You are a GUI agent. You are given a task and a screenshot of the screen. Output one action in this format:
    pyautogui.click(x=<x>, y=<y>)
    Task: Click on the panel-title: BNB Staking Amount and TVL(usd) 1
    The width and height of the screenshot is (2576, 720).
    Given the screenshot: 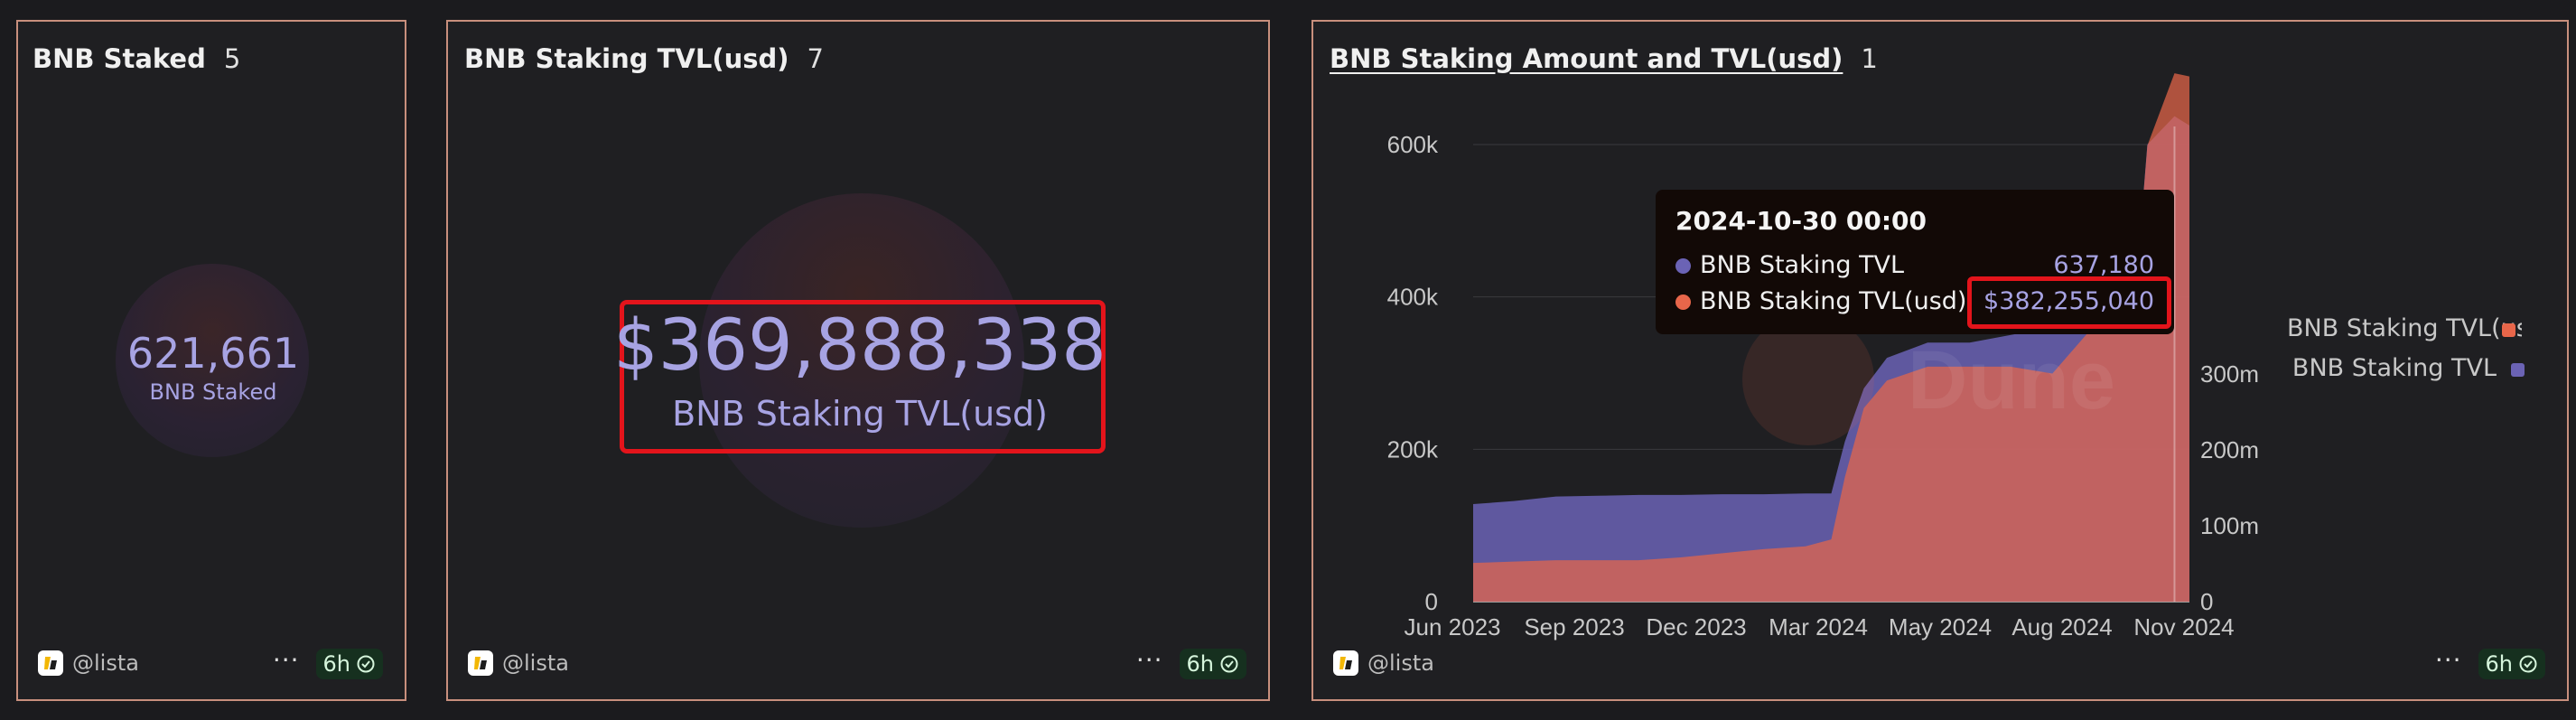 What is the action you would take?
    pyautogui.click(x=1604, y=59)
    